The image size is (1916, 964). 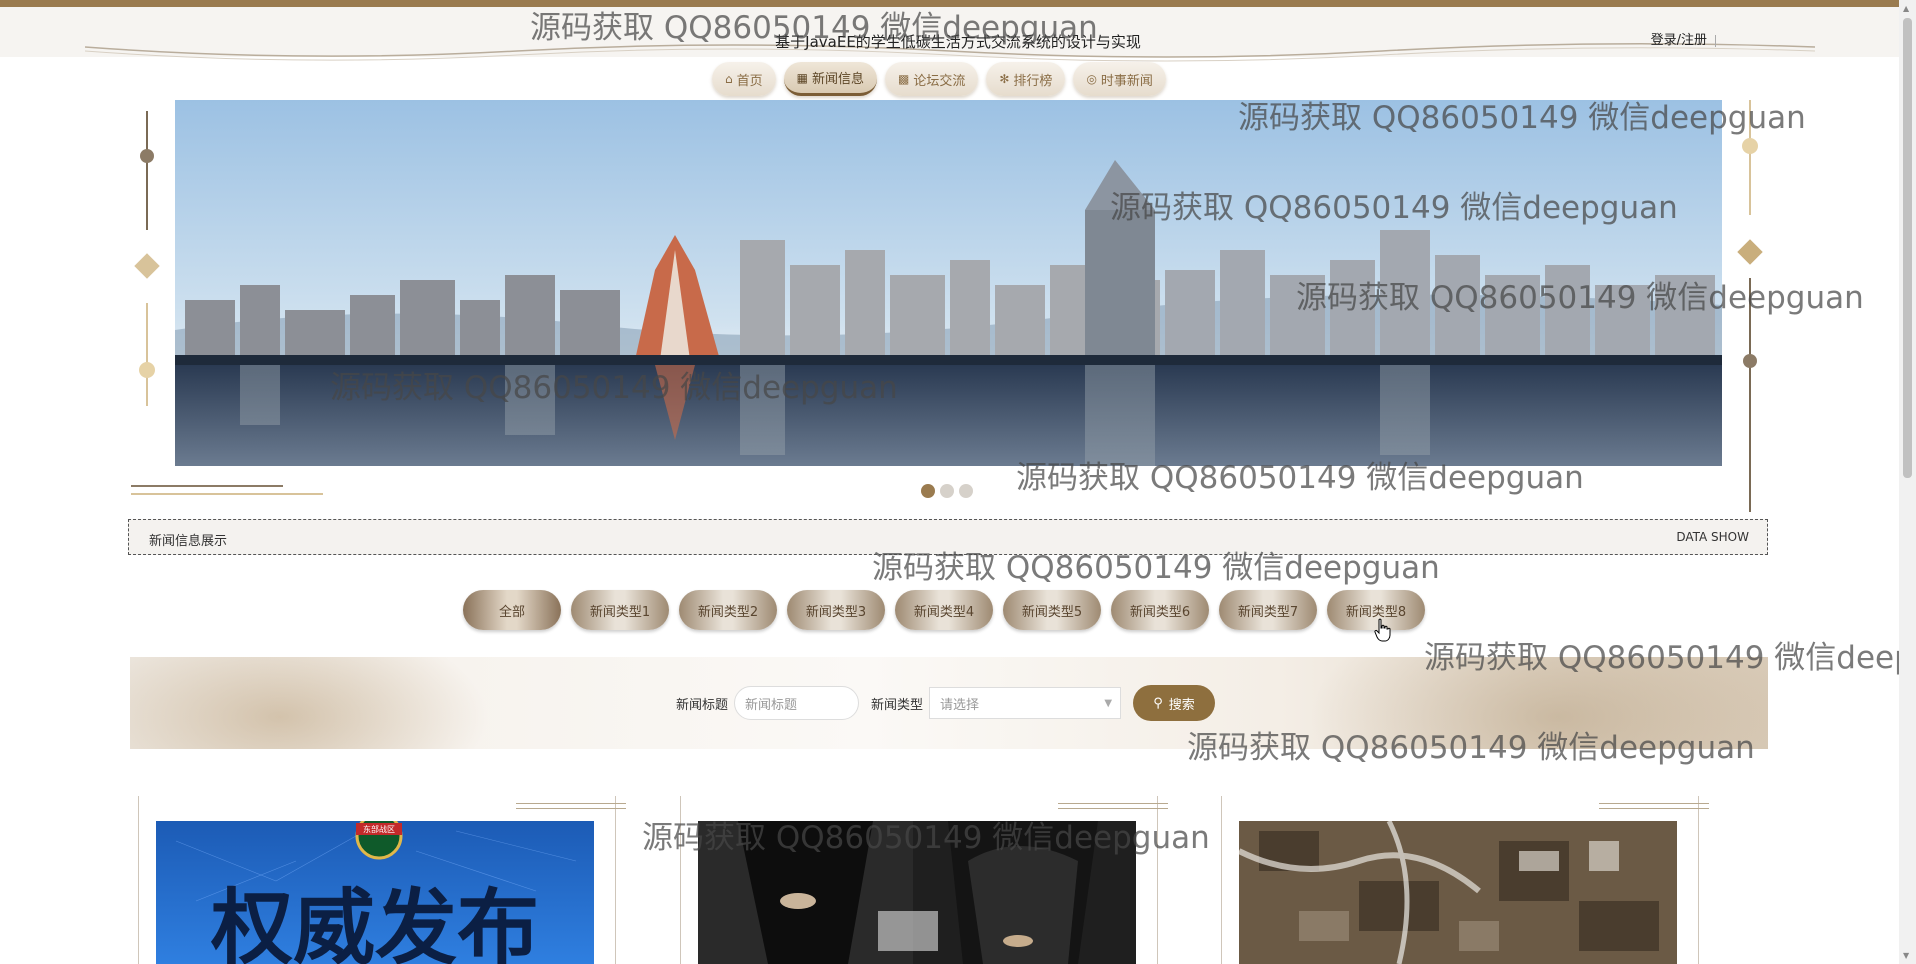 I want to click on people-photo-image, so click(x=917, y=892).